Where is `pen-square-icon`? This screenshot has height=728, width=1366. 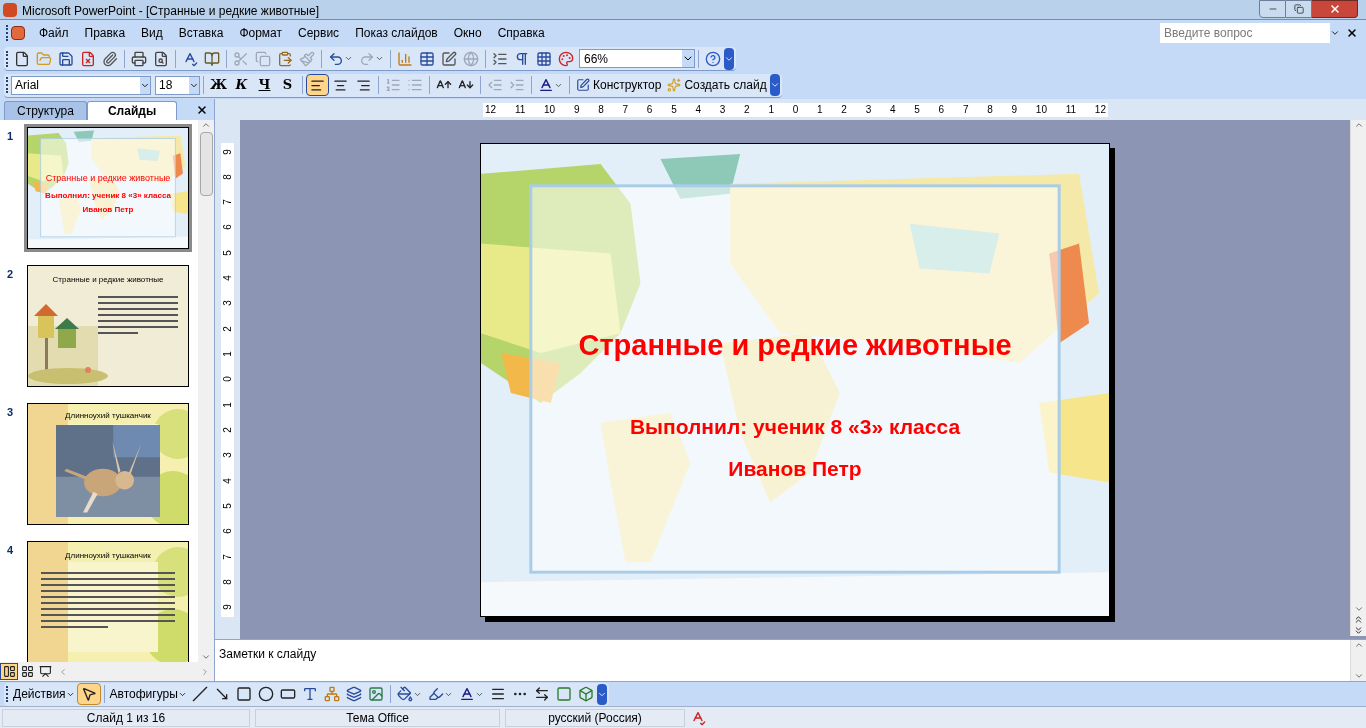
pen-square-icon is located at coordinates (449, 58).